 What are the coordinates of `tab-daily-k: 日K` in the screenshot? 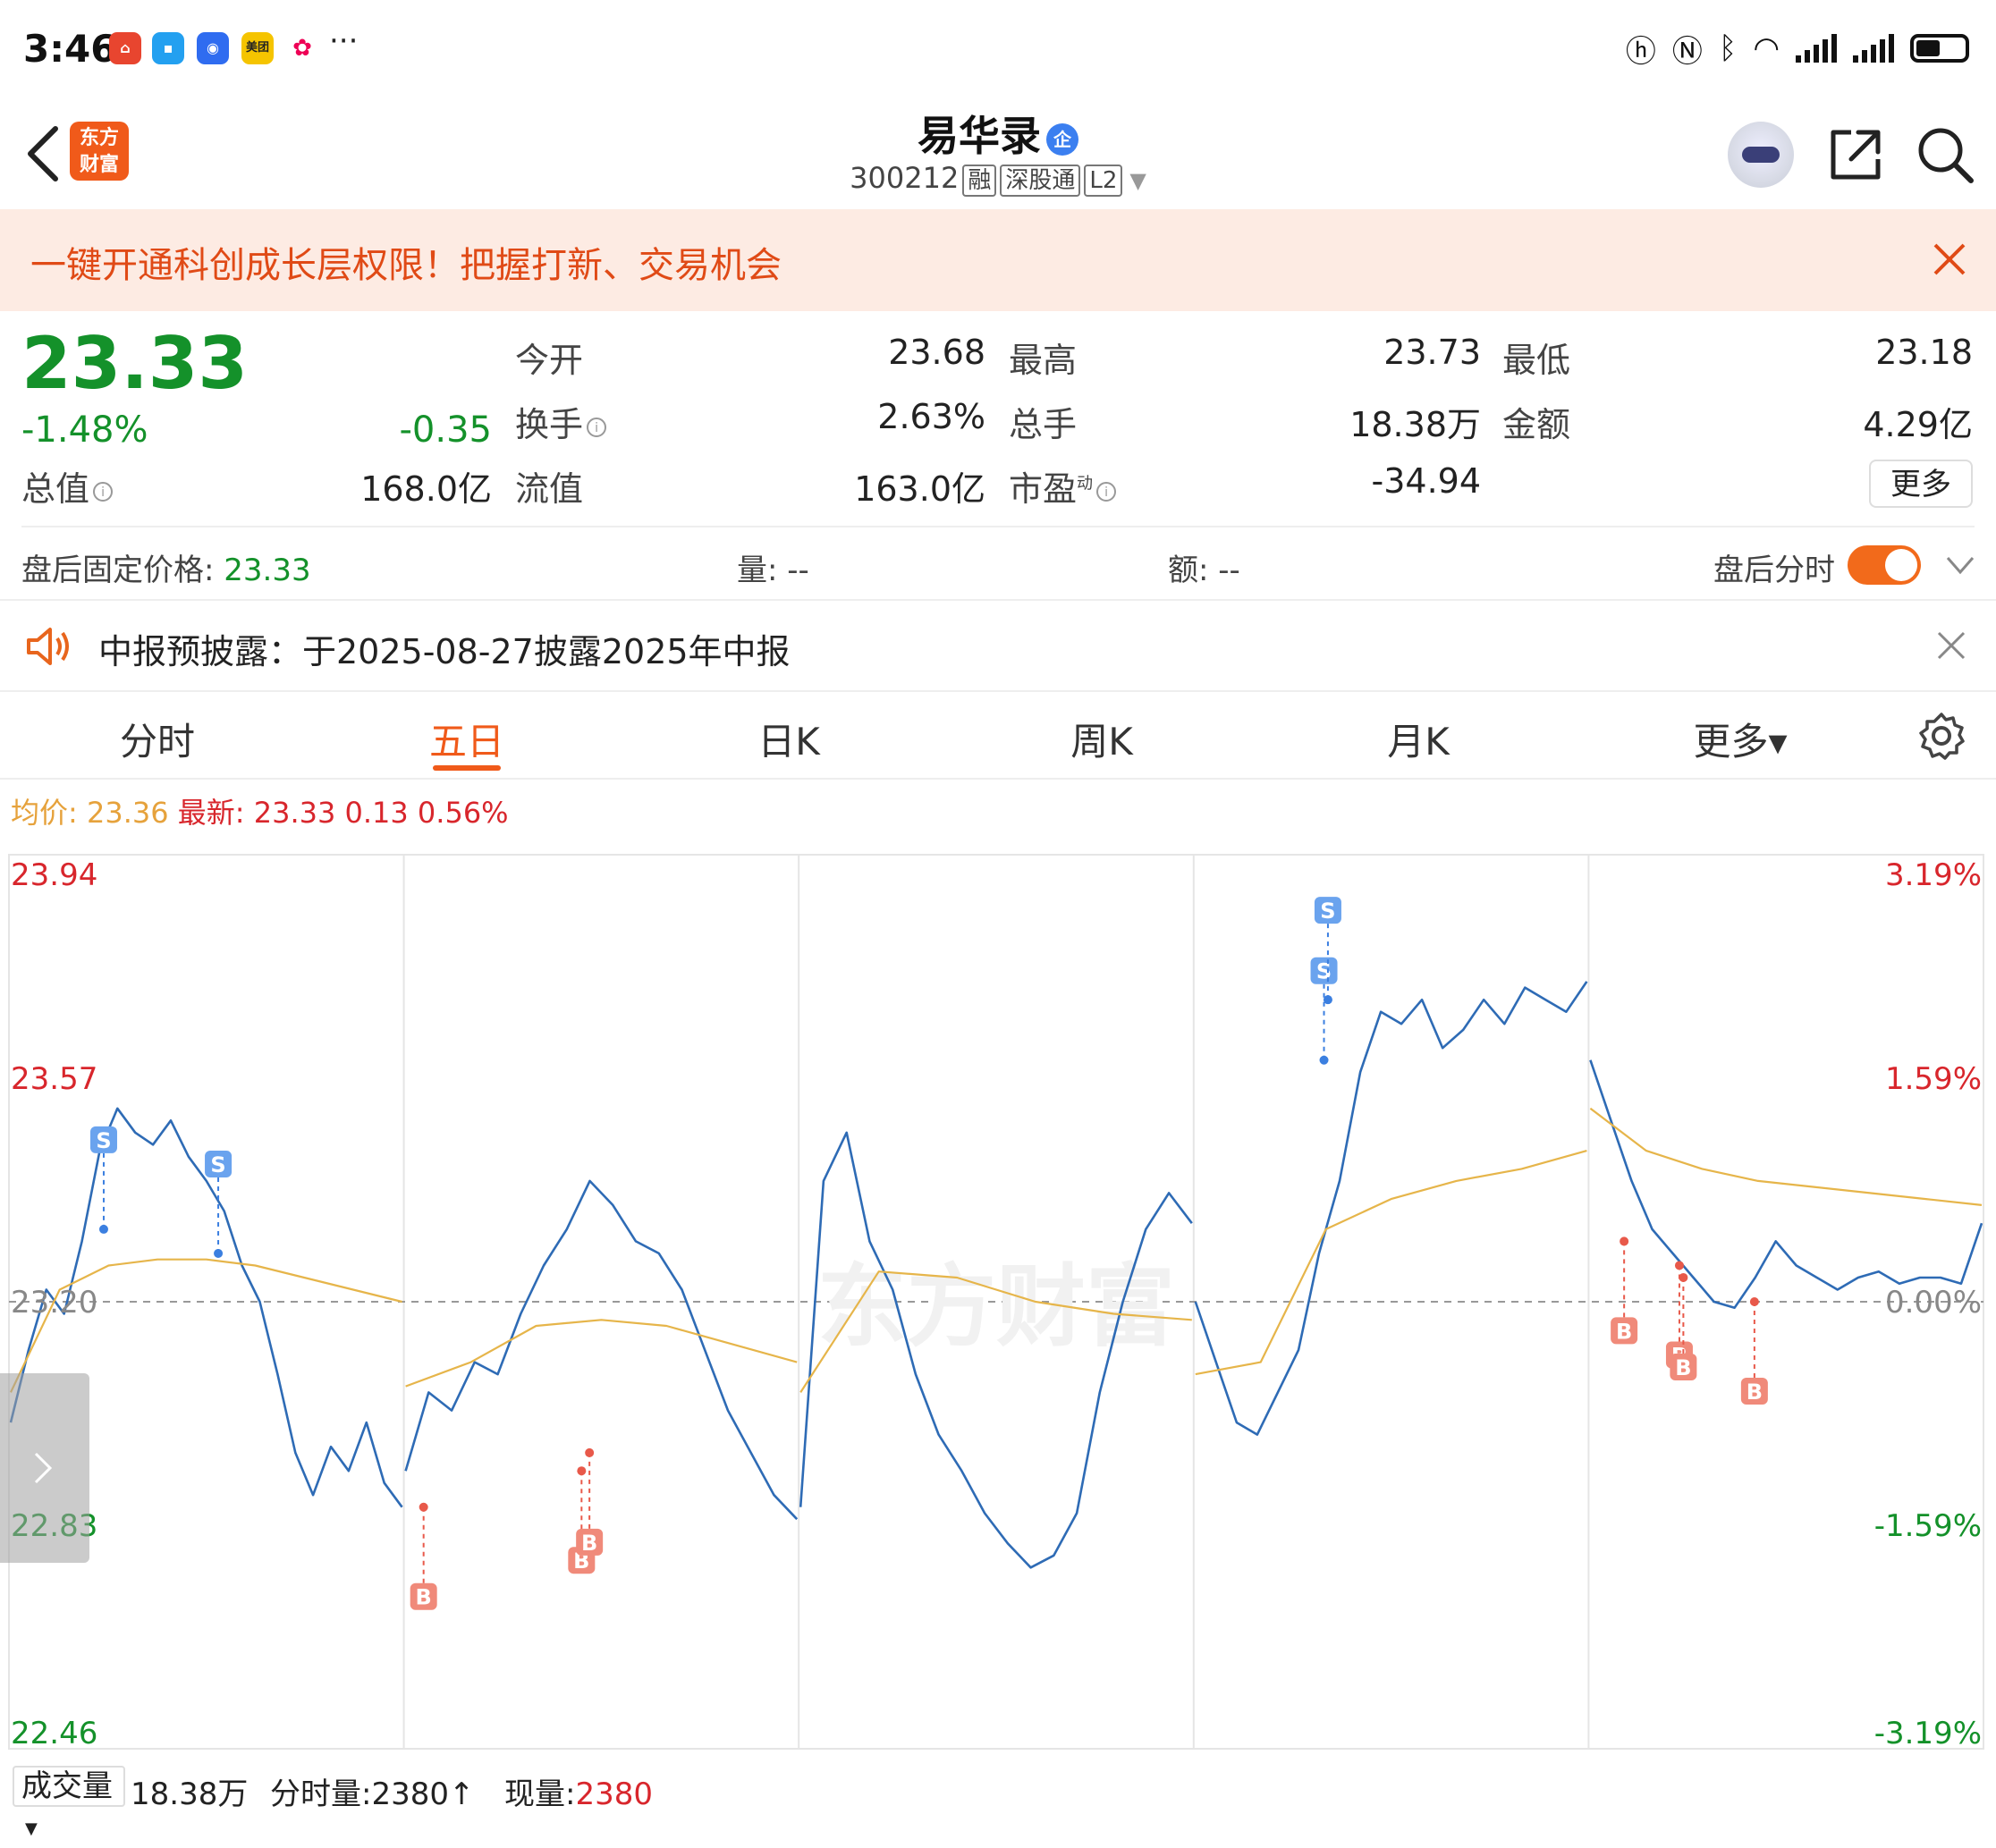 It's located at (788, 739).